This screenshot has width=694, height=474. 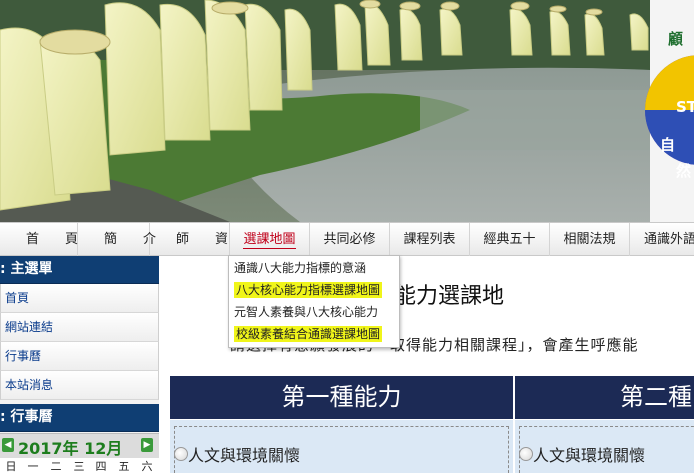 I want to click on weekday-fri: 五, so click(x=124, y=466).